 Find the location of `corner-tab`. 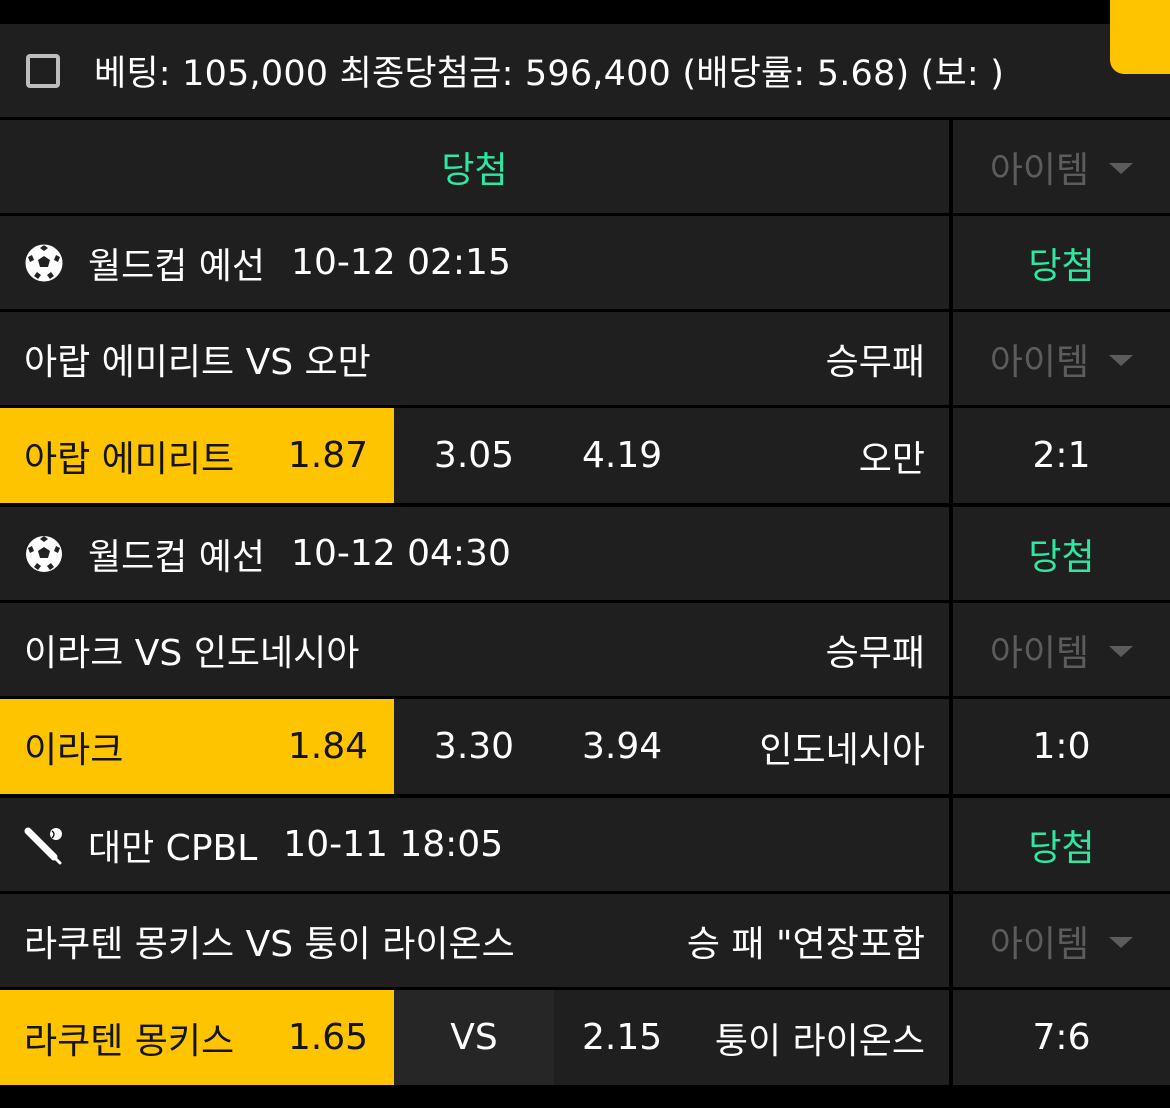

corner-tab is located at coordinates (1140, 37).